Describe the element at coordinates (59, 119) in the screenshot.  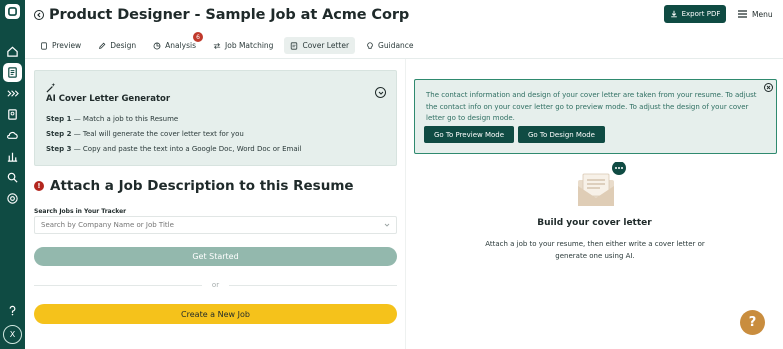
I see `step-number: Step 1` at that location.